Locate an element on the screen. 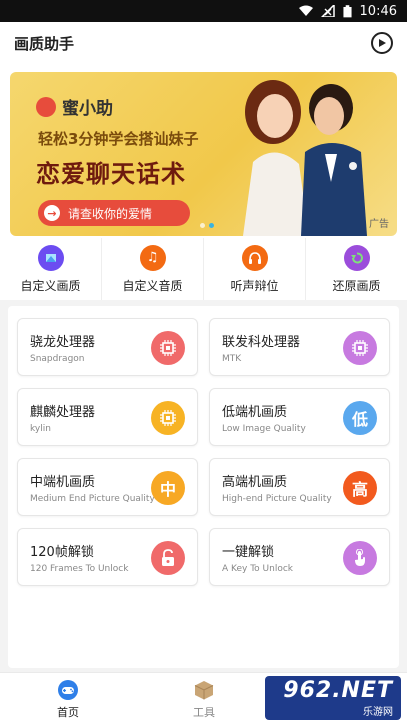 The width and height of the screenshot is (407, 725). tab-tools: 工具 is located at coordinates (204, 699).